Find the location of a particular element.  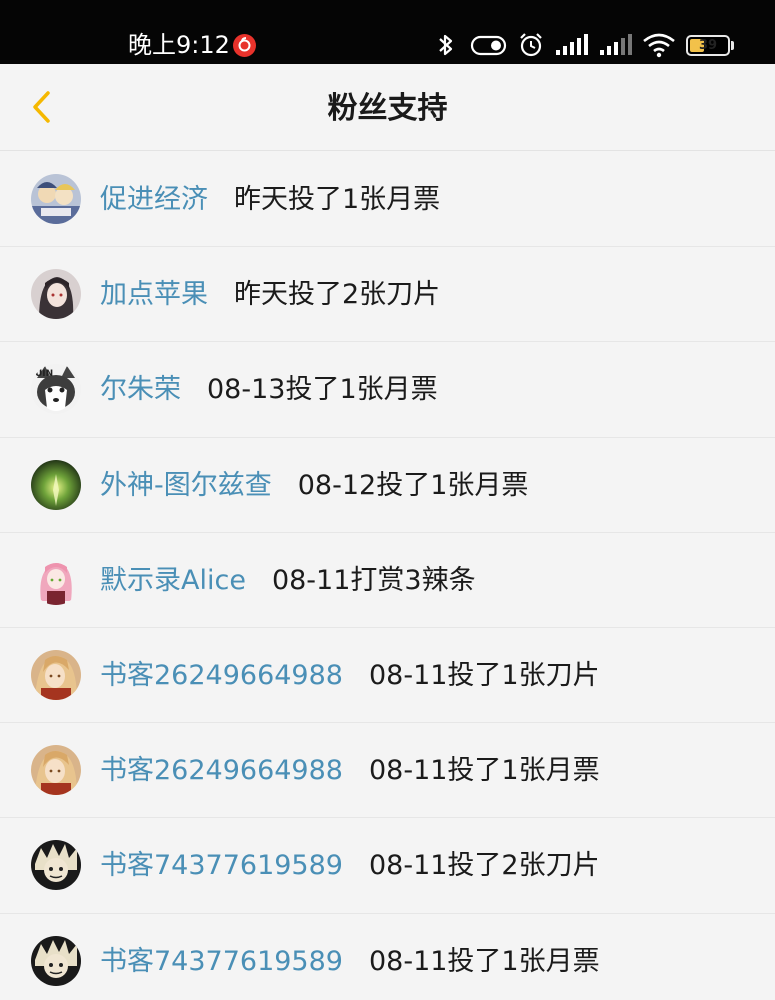

support-action: 昨天投了1张月票 is located at coordinates (337, 199).